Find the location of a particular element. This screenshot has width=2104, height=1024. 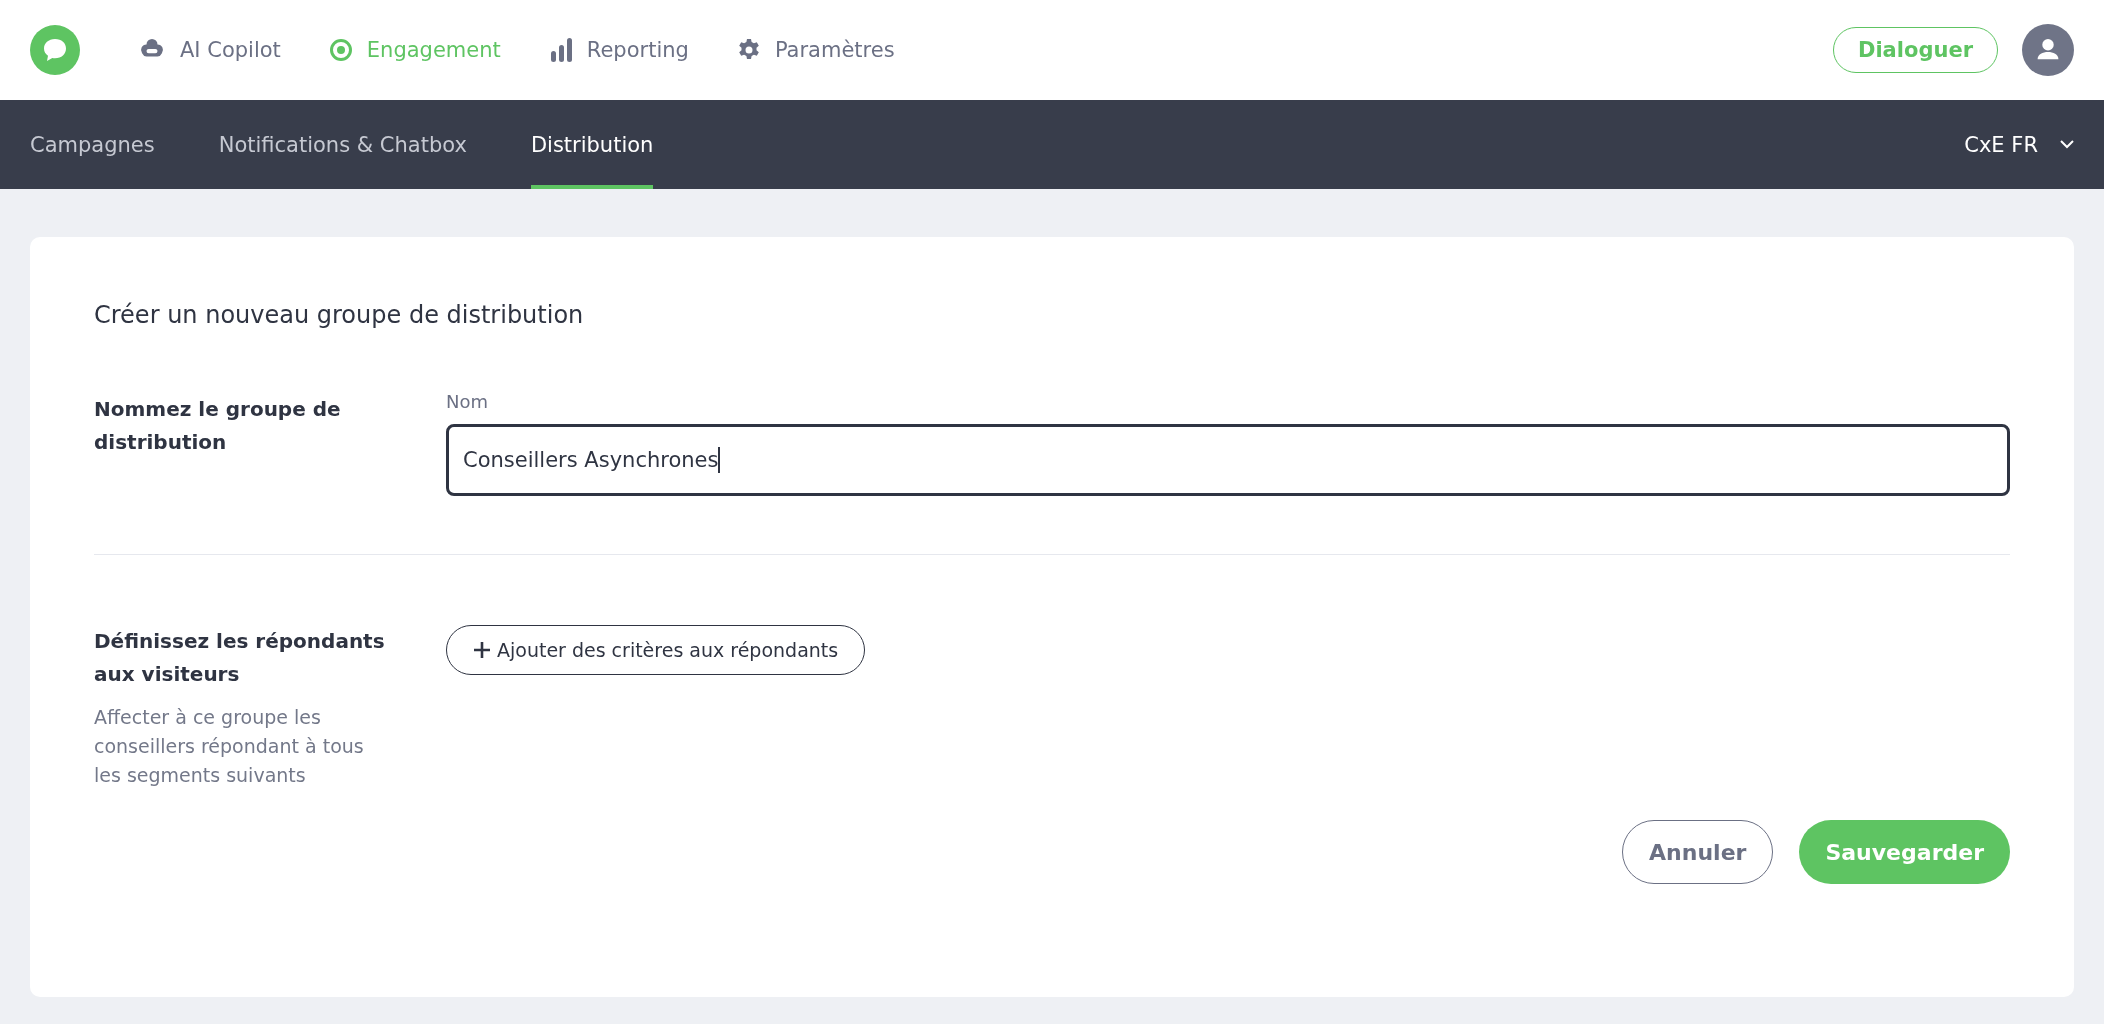

nav-item: AI Copilot is located at coordinates (209, 50).